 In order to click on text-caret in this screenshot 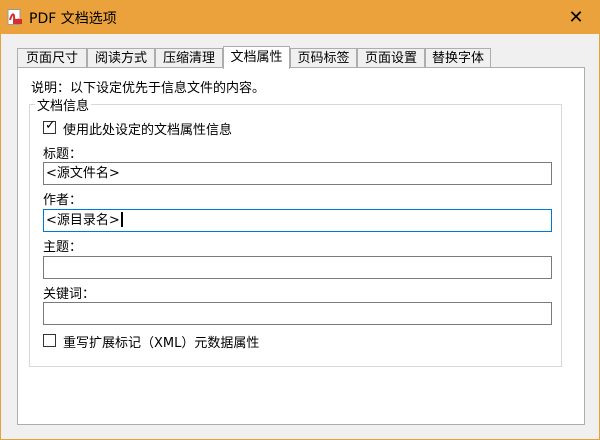, I will do `click(121, 219)`.